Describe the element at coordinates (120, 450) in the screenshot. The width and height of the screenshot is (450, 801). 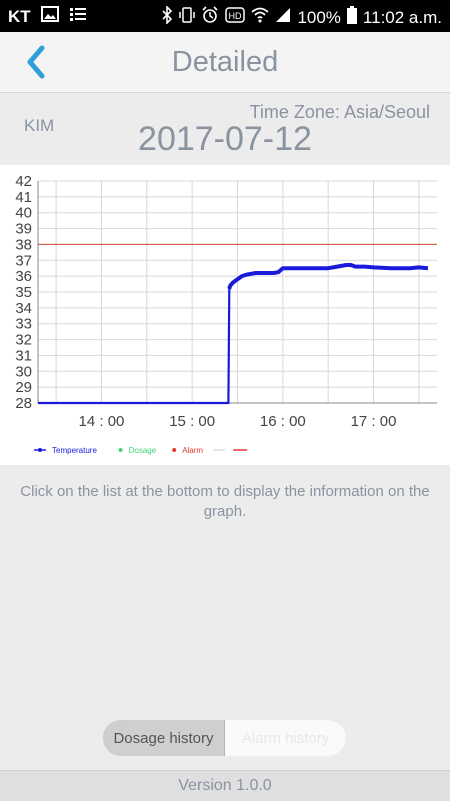
I see `legend-marker-dosage` at that location.